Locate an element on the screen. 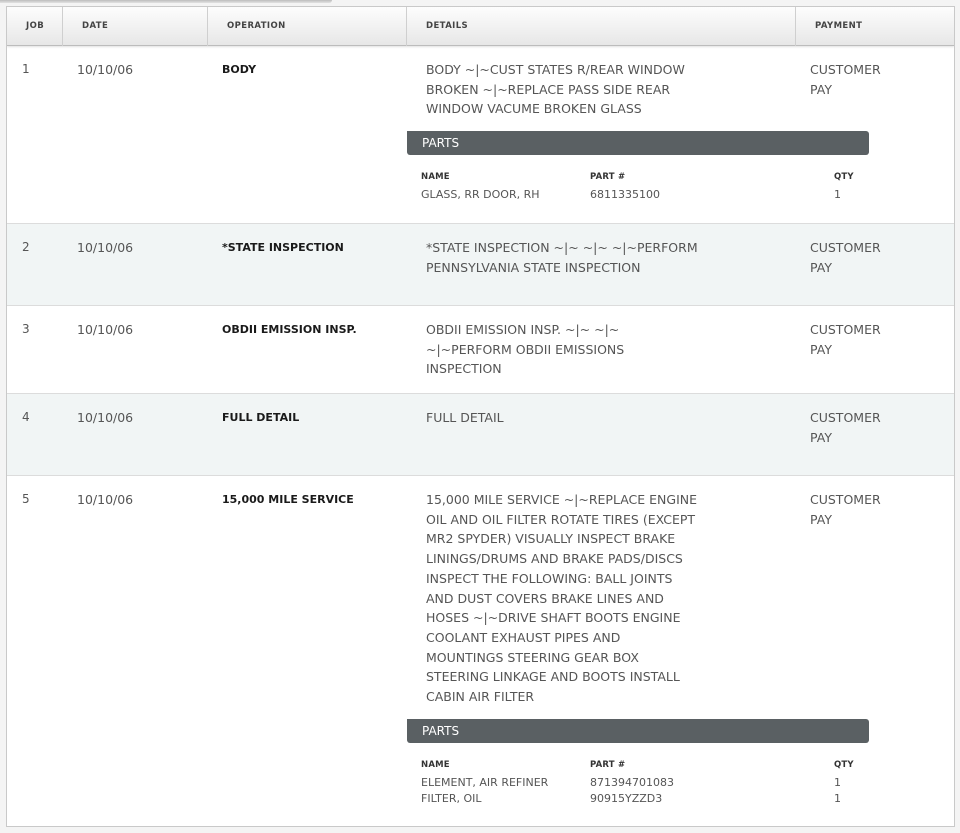  part-number: 6811335100 is located at coordinates (625, 194).